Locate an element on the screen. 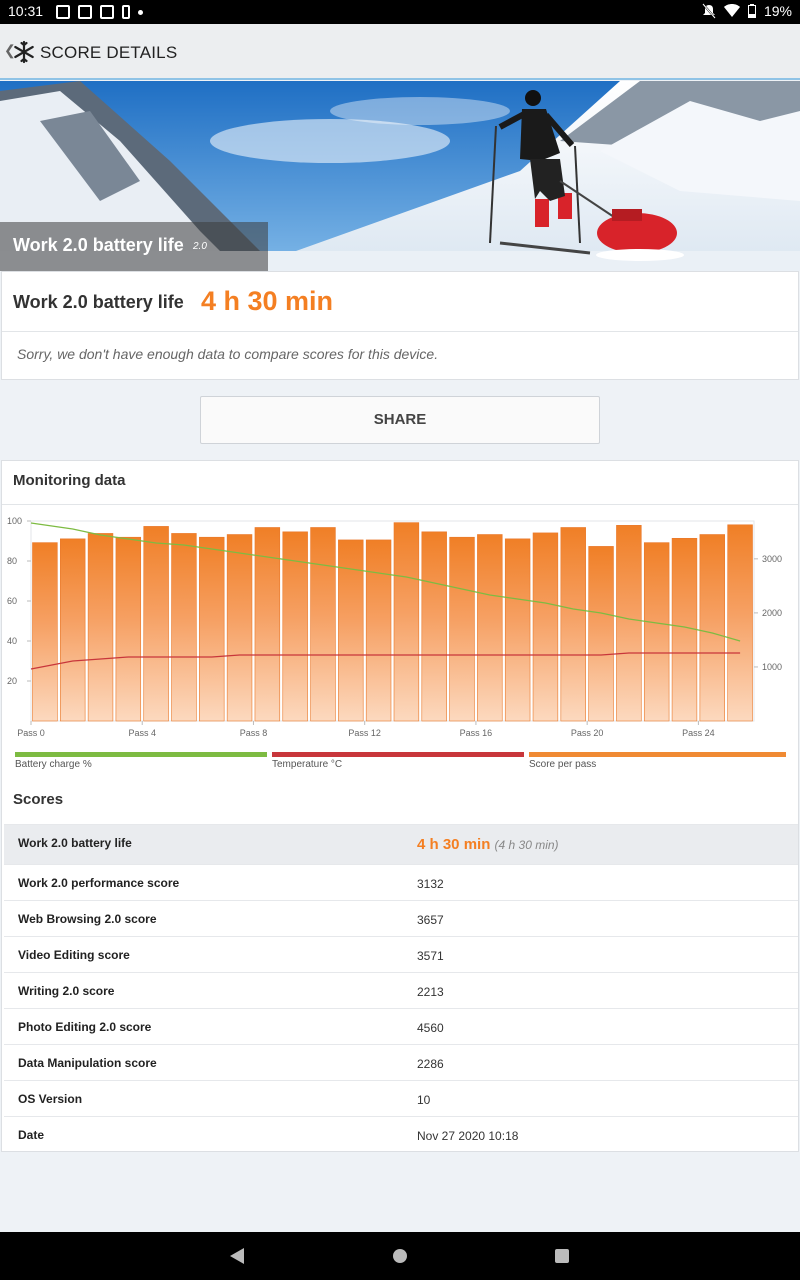 This screenshot has width=800, height=1280. mail-icon is located at coordinates (85, 12).